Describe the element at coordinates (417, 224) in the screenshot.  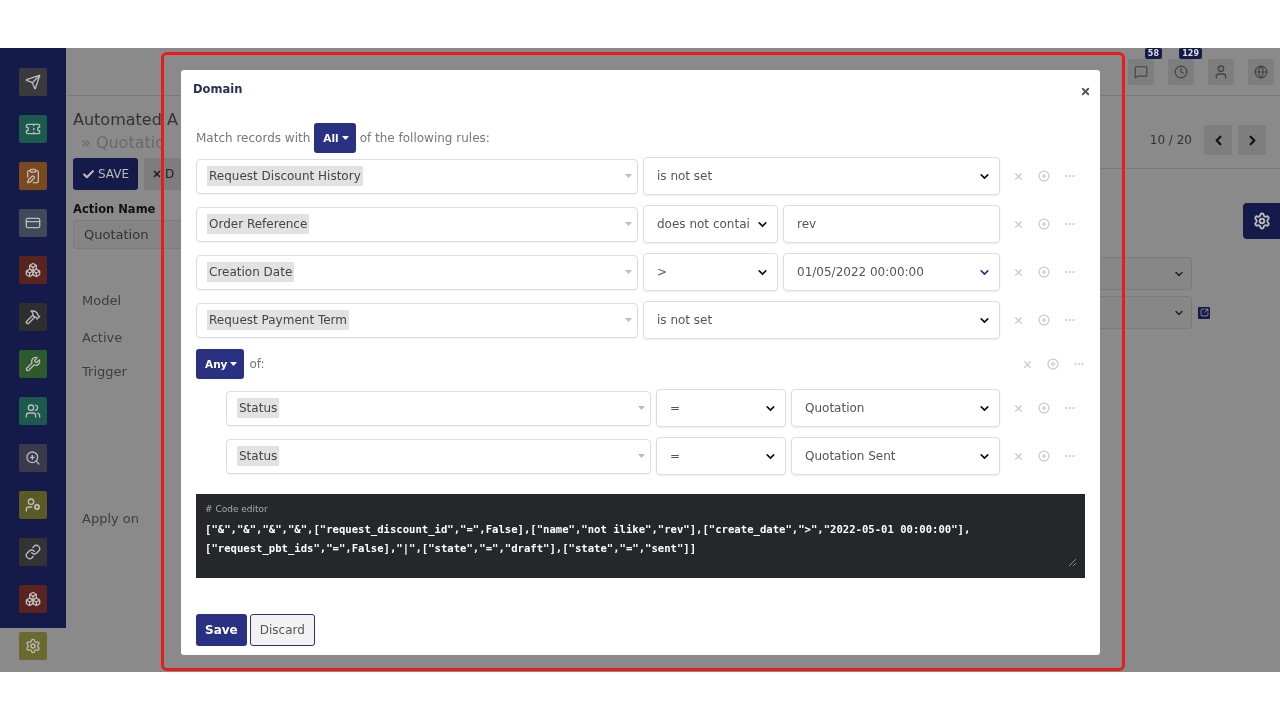
I see `field-select: Order Reference` at that location.